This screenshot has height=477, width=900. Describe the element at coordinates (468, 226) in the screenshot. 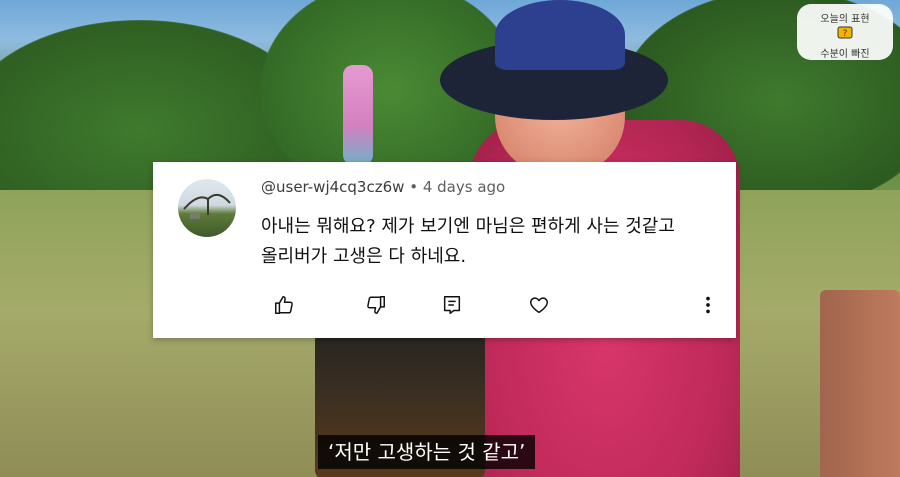

I see `comment-line-1: 아내는 뭐해요? 제가 보기엔 마님은 편하게 사는 것같고` at that location.